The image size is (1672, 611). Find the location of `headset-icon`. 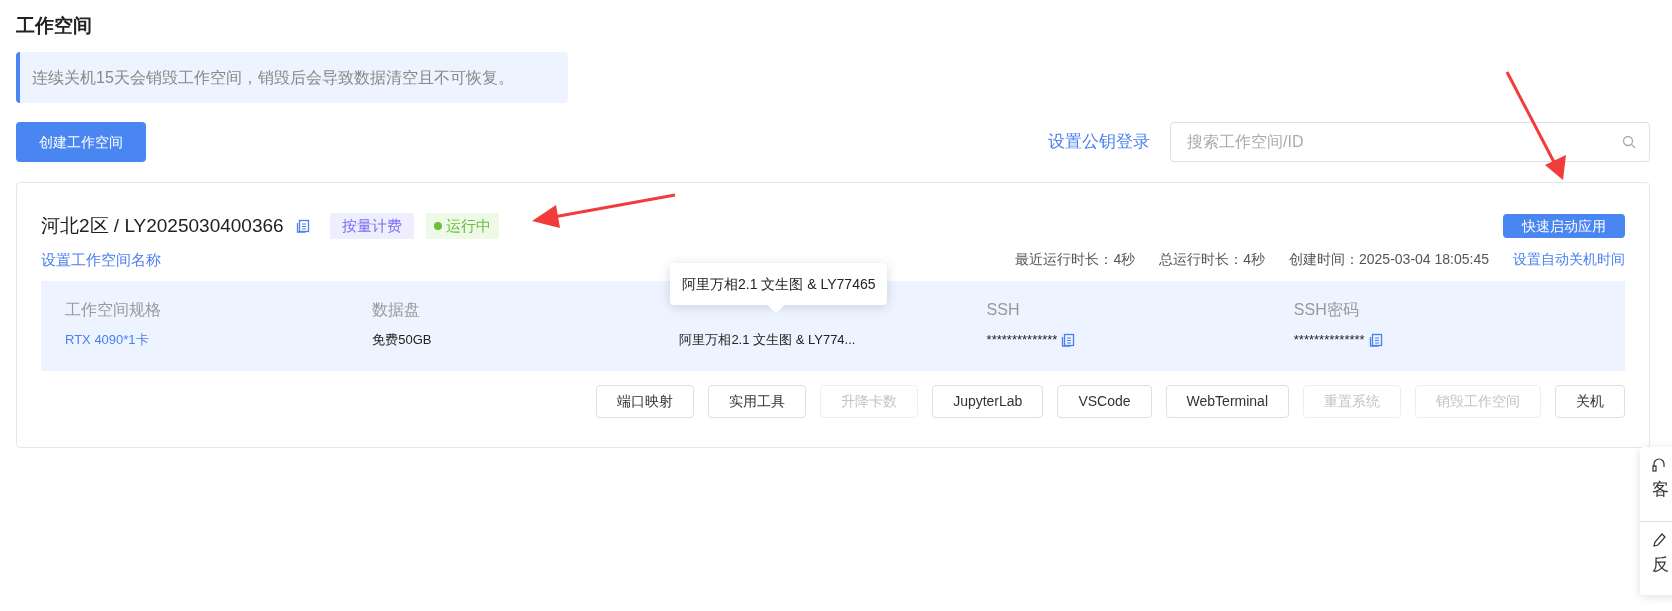

headset-icon is located at coordinates (1659, 465).